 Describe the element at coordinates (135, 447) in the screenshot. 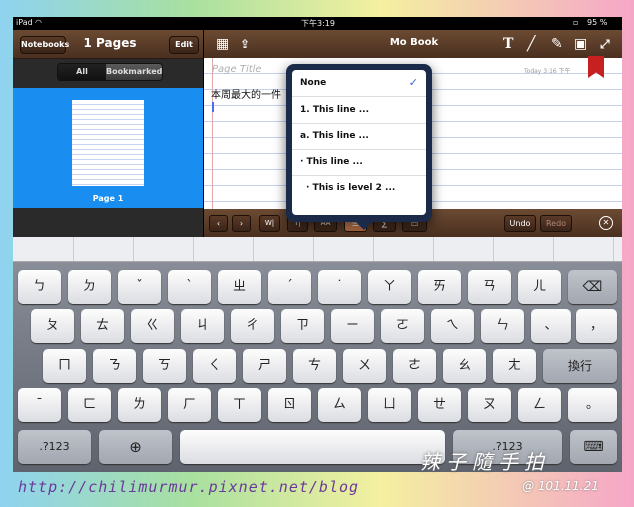

I see `globe-icon: ⊕` at that location.